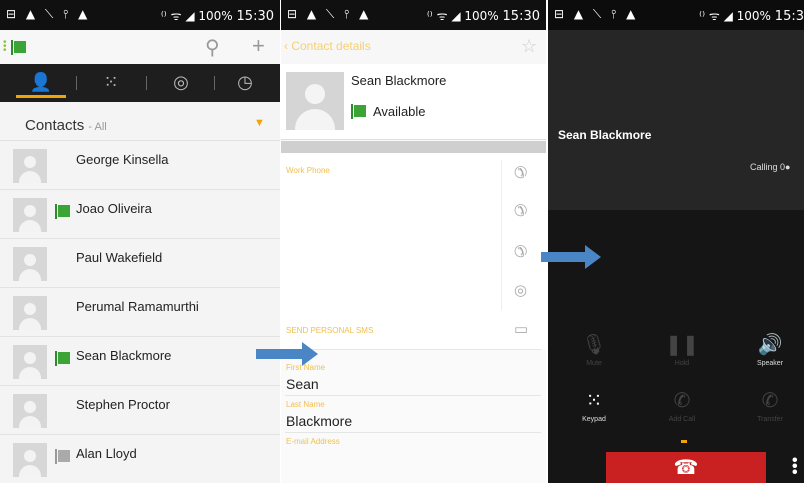  I want to click on contact-row-george-kinsella: George Kinsella, so click(140, 164).